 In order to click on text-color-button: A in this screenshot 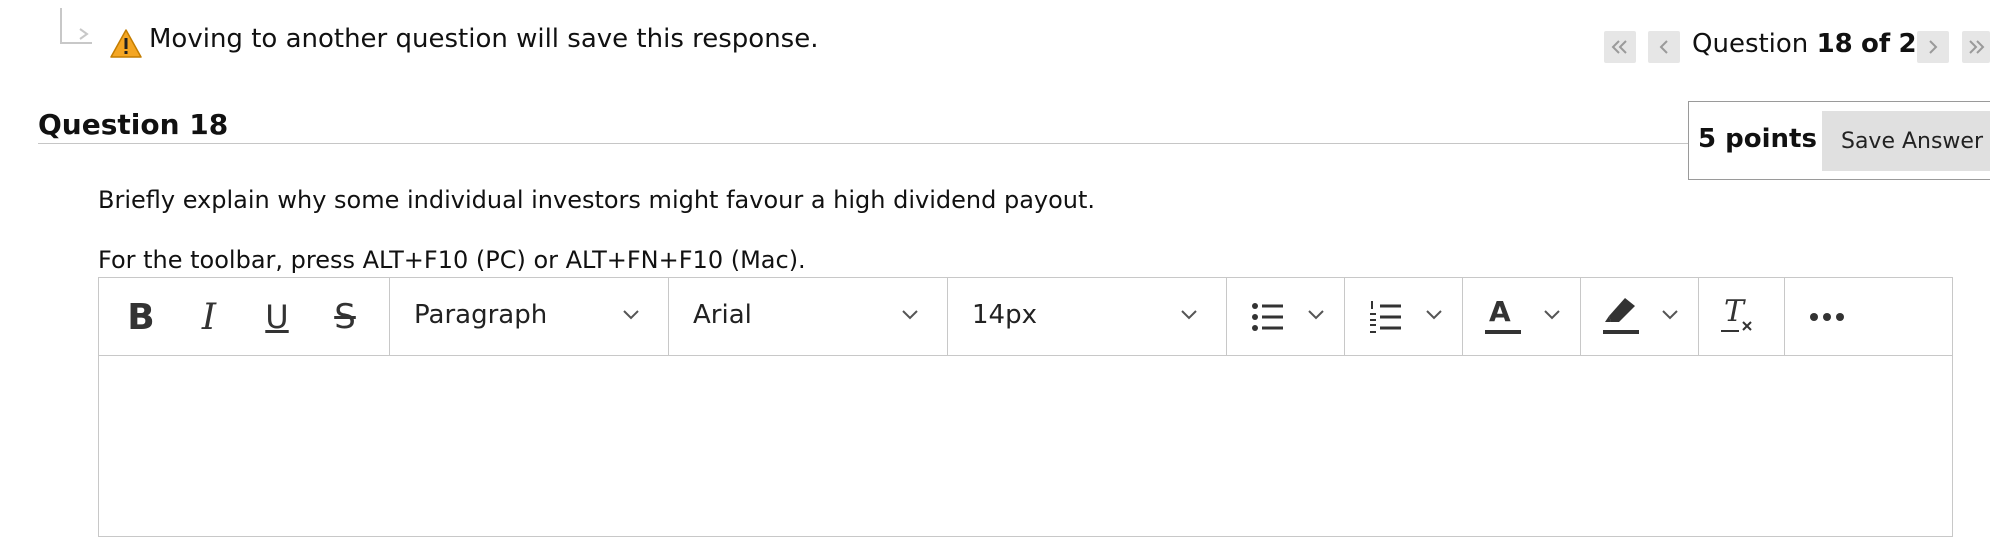, I will do `click(1521, 317)`.